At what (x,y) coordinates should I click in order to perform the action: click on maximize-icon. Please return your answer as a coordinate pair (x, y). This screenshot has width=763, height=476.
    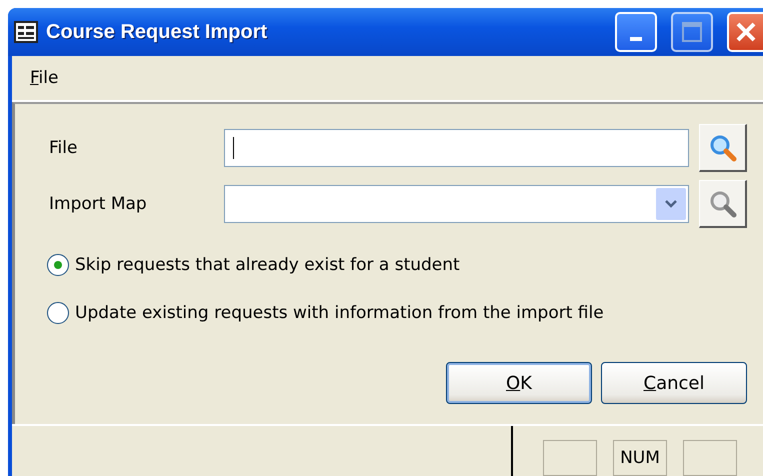
    Looking at the image, I should click on (692, 32).